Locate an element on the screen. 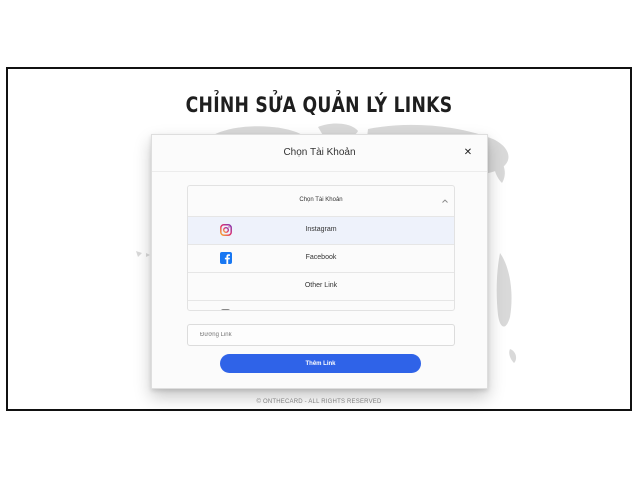 The width and height of the screenshot is (640, 480). option-instagram: Instagram is located at coordinates (321, 230).